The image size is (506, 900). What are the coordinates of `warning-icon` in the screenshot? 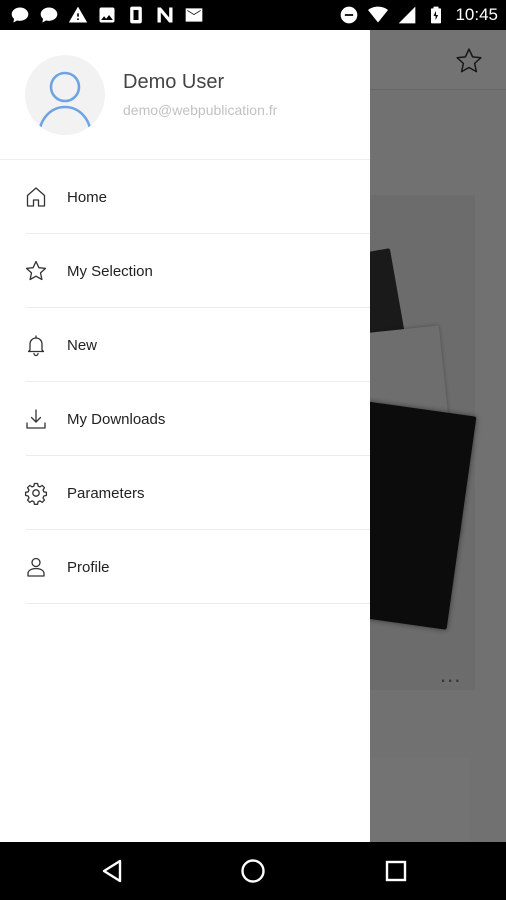 It's located at (78, 15).